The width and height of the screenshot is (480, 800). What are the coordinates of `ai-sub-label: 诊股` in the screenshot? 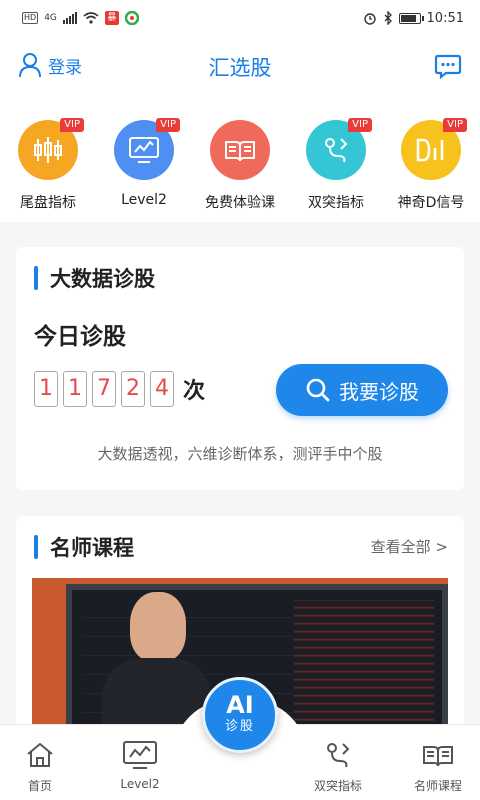 It's located at (239, 726).